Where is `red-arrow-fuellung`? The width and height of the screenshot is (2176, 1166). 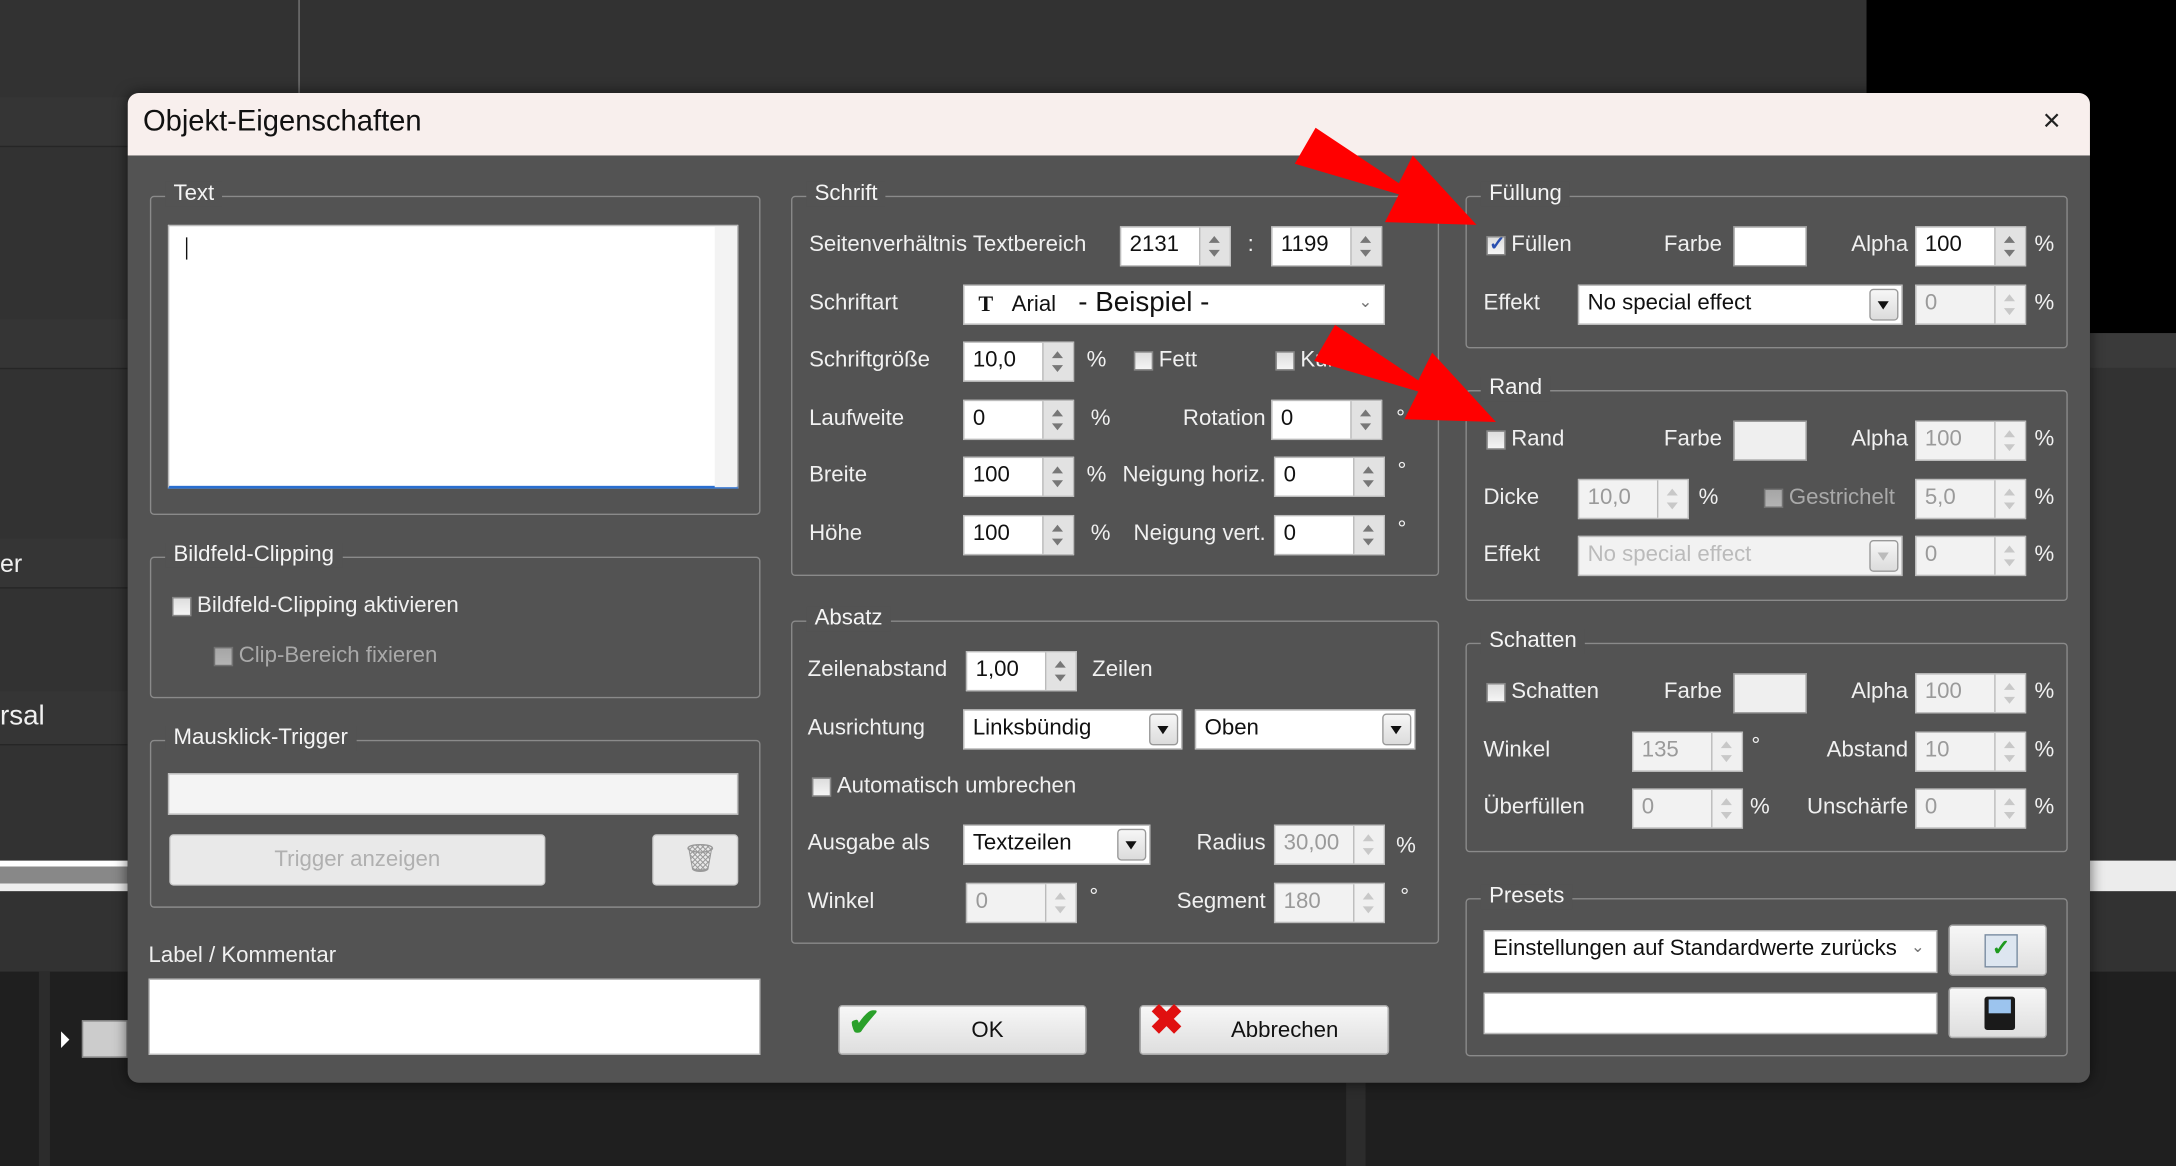 red-arrow-fuellung is located at coordinates (1385, 176).